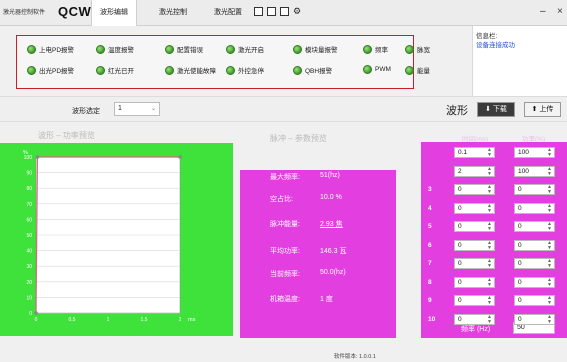 The width and height of the screenshot is (567, 362). I want to click on y-tick-label: 60, so click(29, 220).